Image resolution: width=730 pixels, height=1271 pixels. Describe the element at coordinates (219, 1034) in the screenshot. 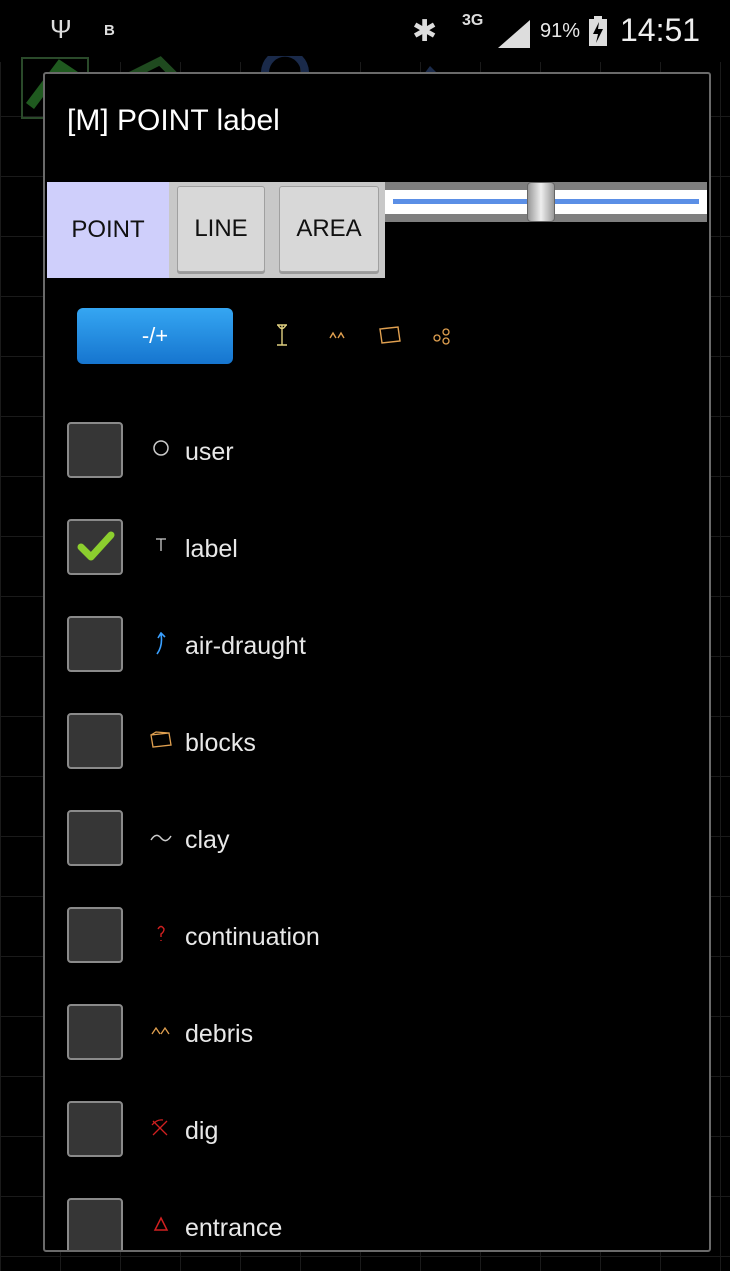

I see `symbol-label: debris` at that location.